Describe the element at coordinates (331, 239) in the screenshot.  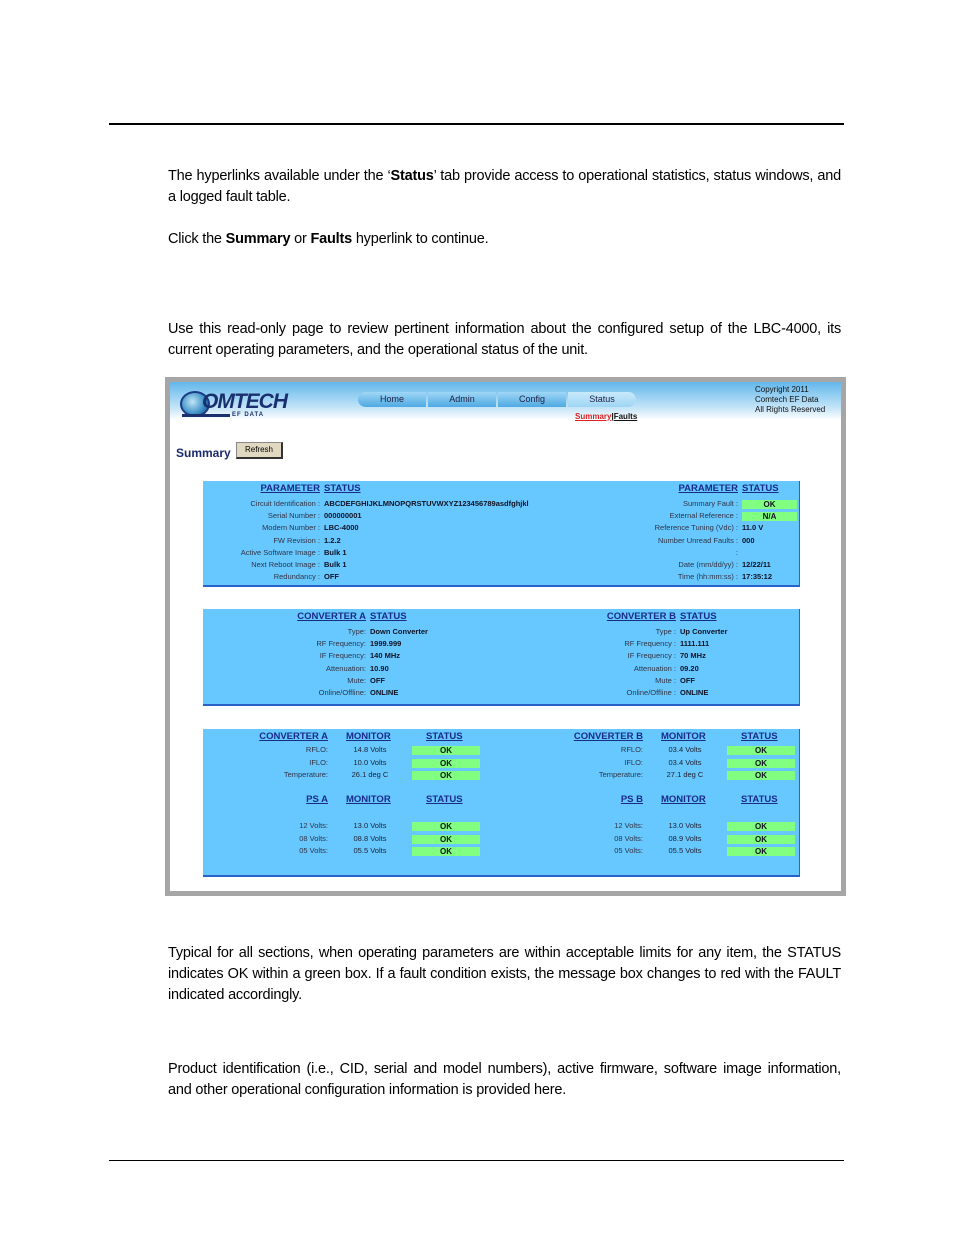
I see `click-bold-faults: Faults` at that location.